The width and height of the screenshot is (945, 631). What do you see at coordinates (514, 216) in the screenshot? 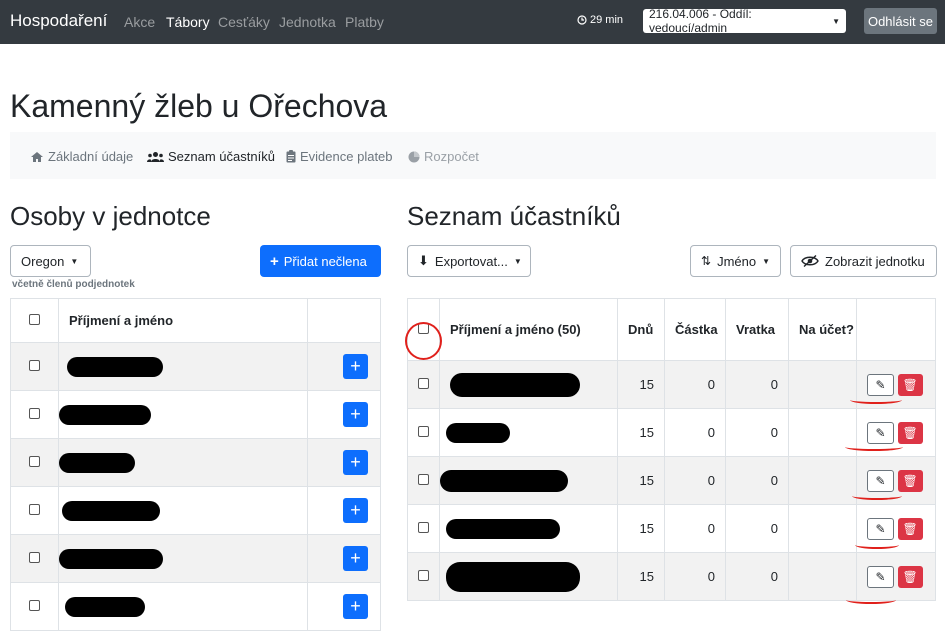
I see `right-heading: Seznam účastníků` at bounding box center [514, 216].